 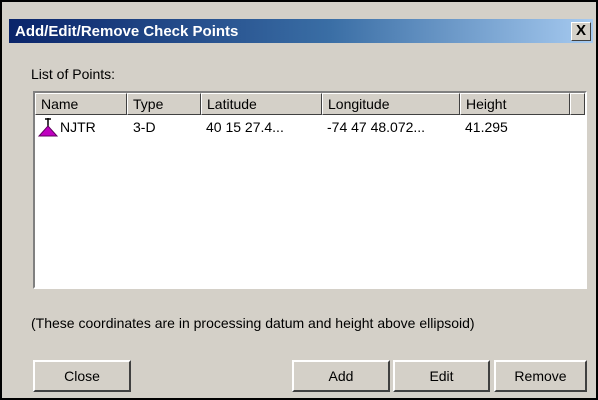 I want to click on cell-name: NJTR, so click(x=81, y=127).